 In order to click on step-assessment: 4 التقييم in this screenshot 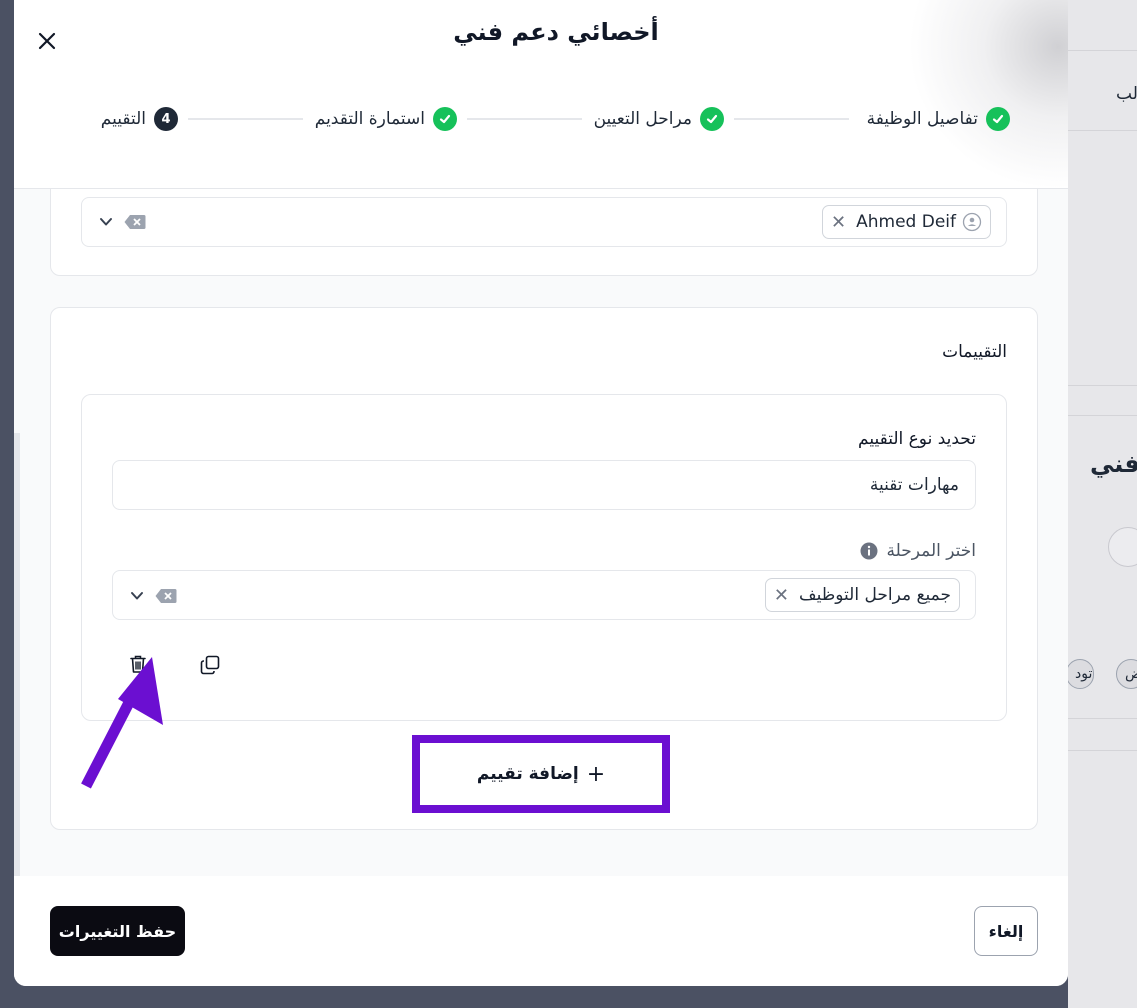, I will do `click(139, 119)`.